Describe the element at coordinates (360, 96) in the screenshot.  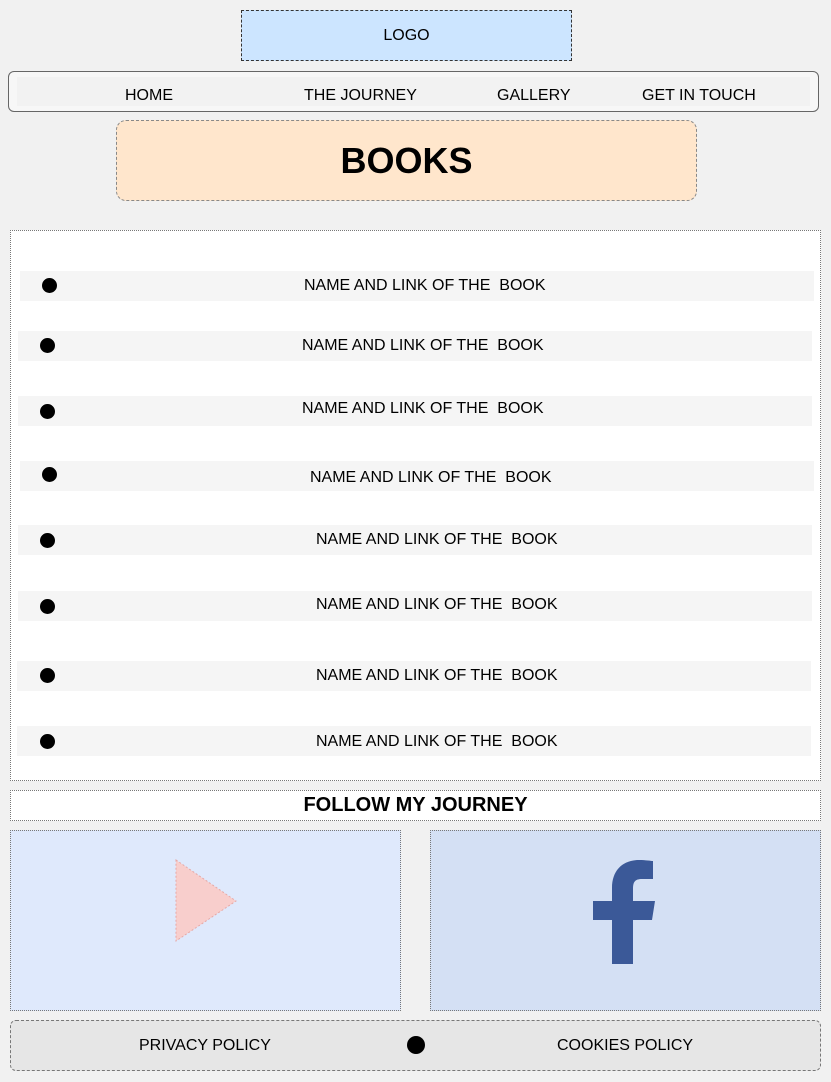
I see `nav-item-the-journey: THE JOURNEY` at that location.